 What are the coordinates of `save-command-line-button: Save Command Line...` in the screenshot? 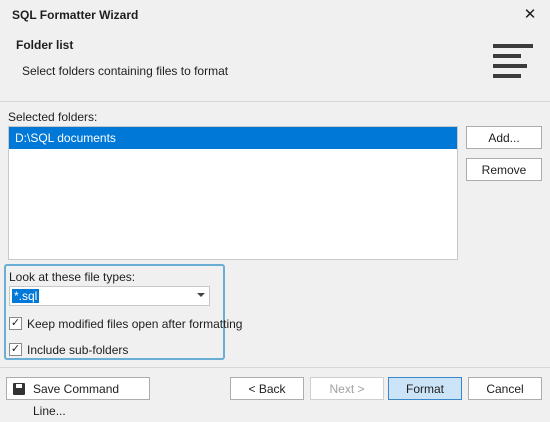 It's located at (78, 397).